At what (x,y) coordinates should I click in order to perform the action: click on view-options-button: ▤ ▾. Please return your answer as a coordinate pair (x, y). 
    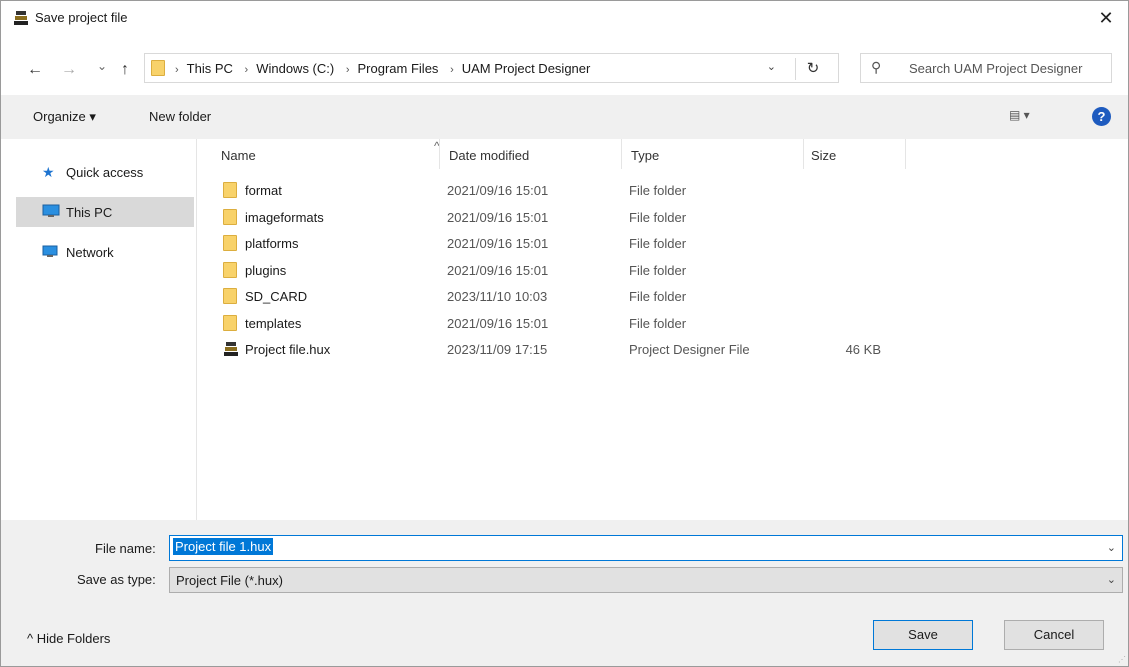
    Looking at the image, I should click on (1019, 115).